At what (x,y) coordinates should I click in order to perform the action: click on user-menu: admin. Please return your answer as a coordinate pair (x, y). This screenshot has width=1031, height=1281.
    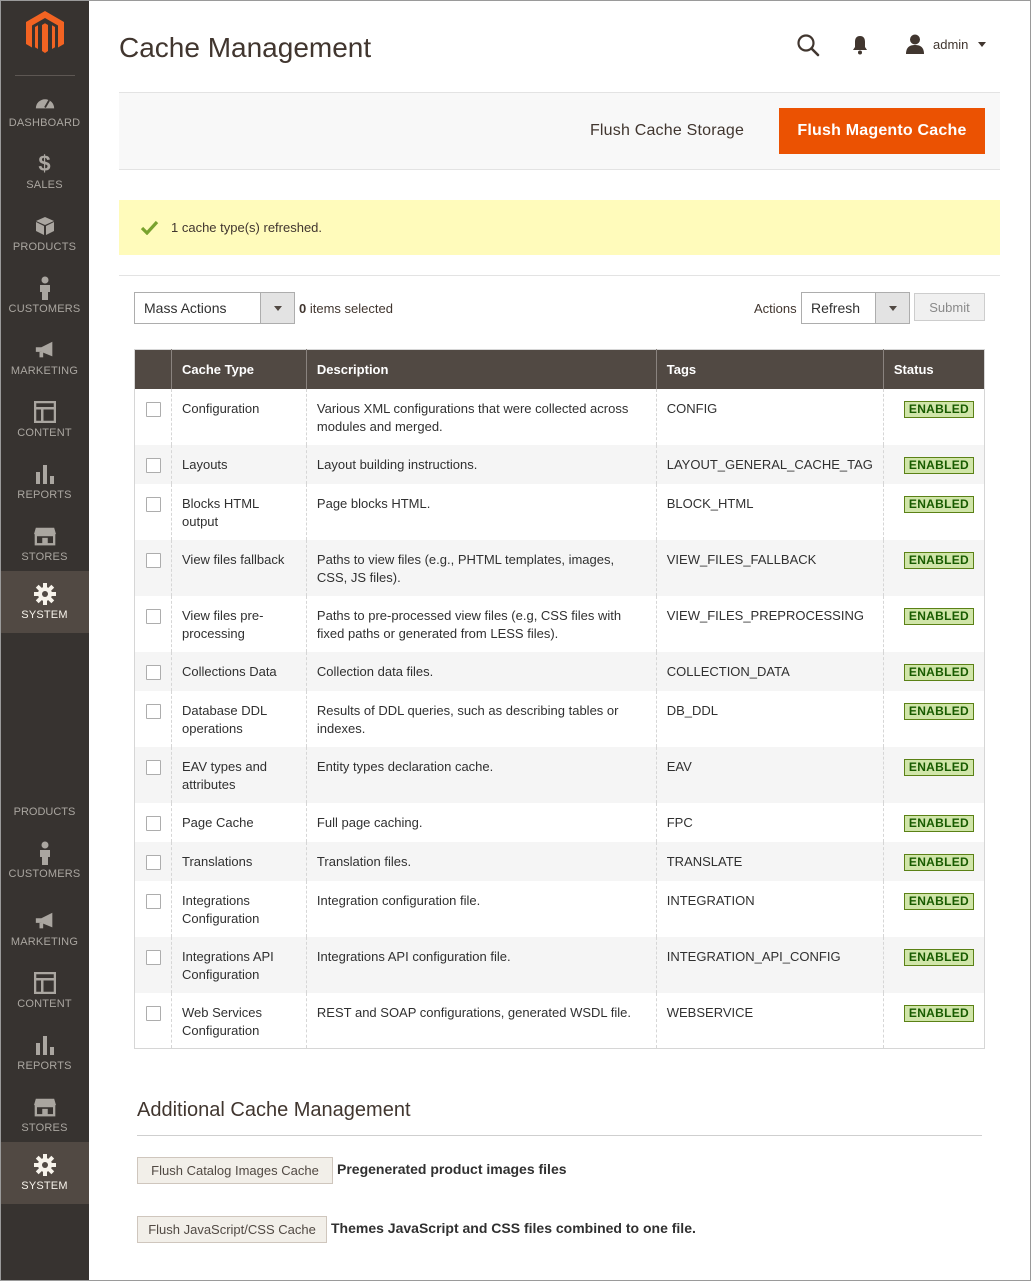
    Looking at the image, I should click on (946, 44).